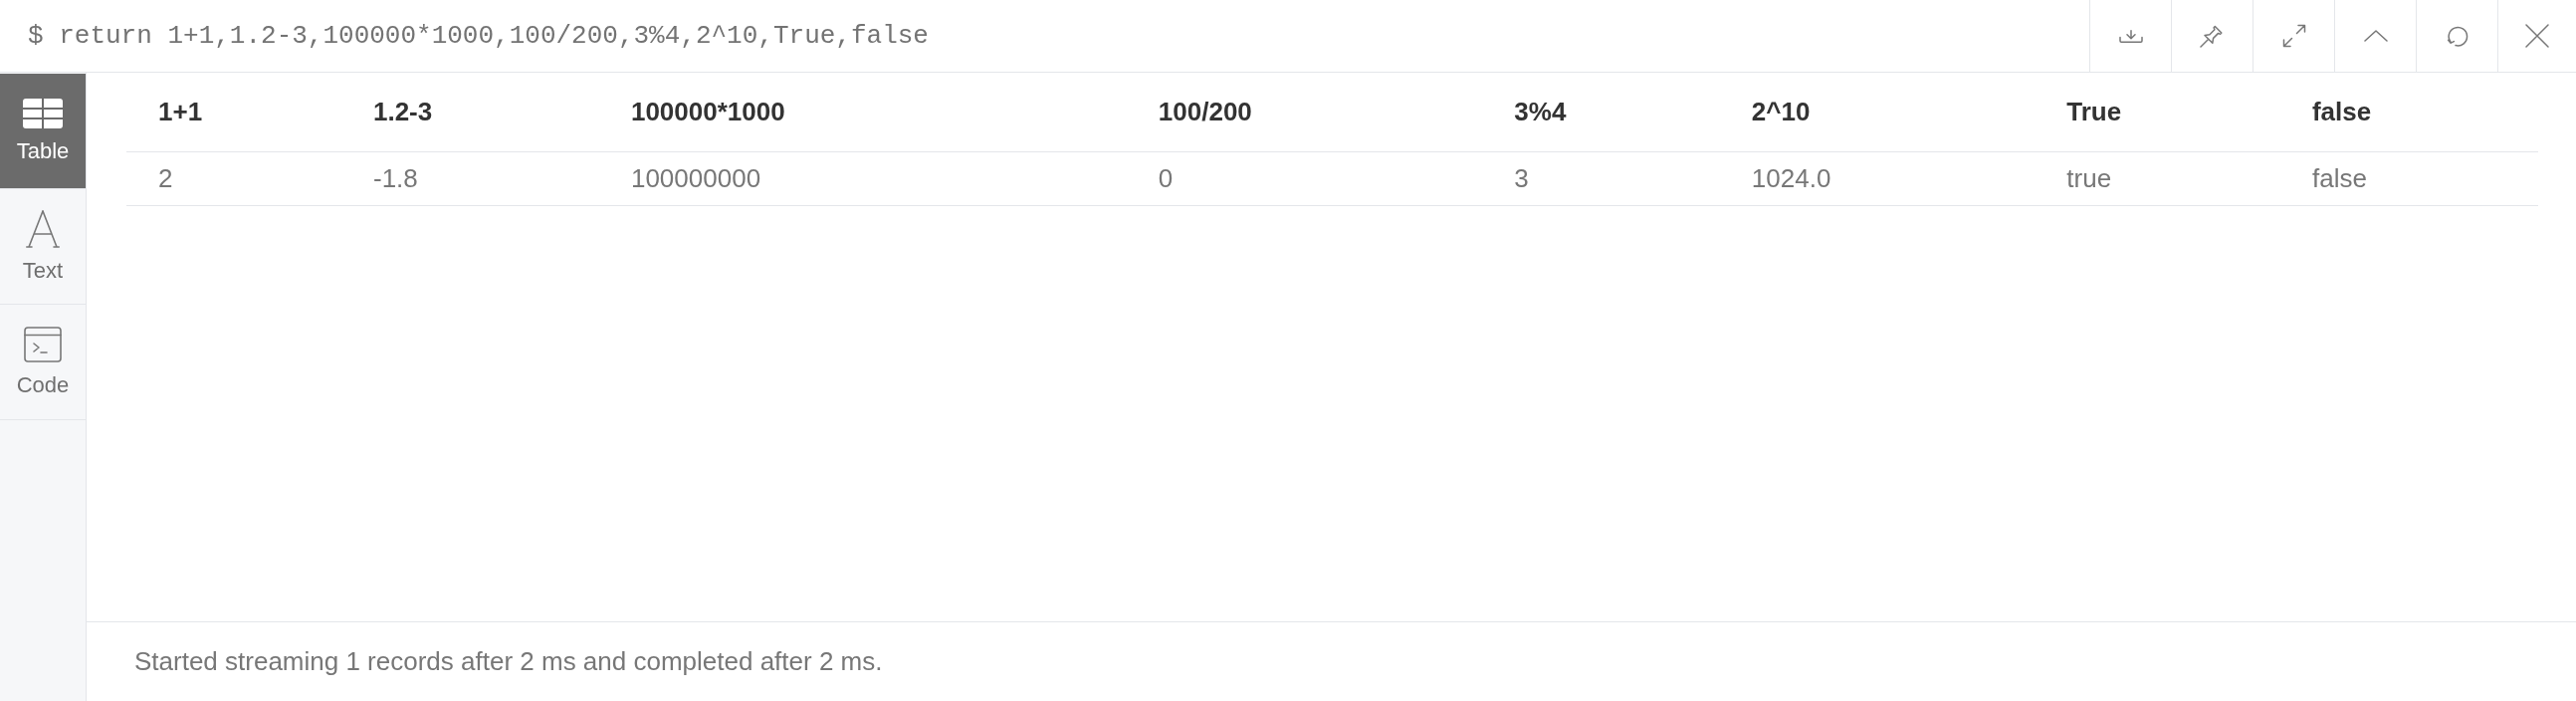 The image size is (2576, 701). What do you see at coordinates (2457, 36) in the screenshot?
I see `refresh-icon` at bounding box center [2457, 36].